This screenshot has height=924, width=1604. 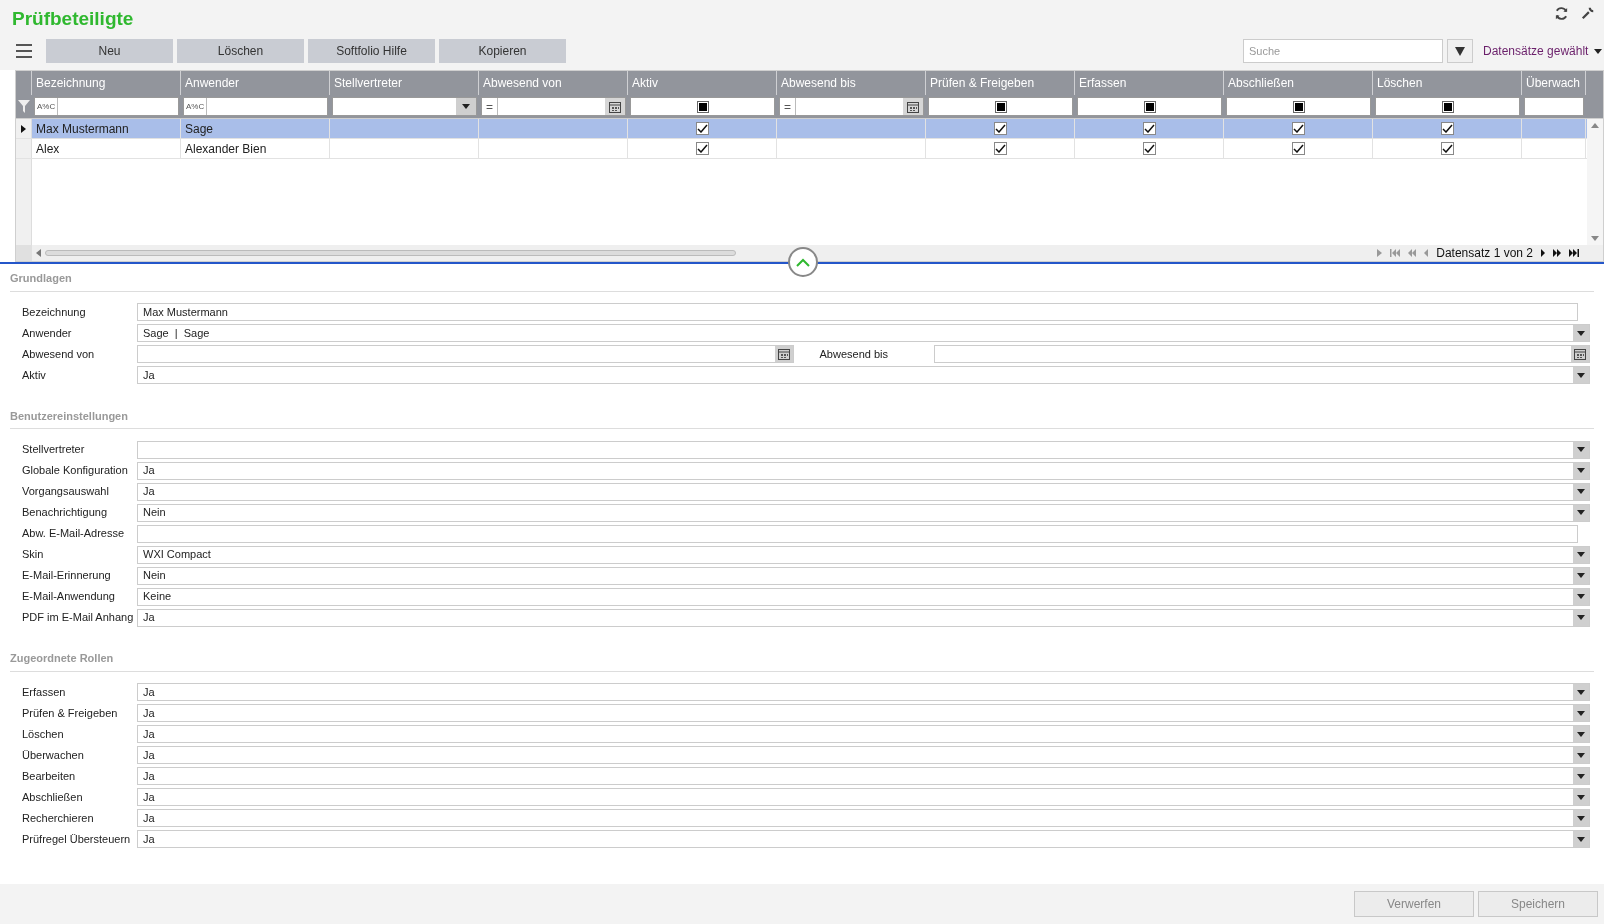 What do you see at coordinates (801, 149) in the screenshot?
I see `table-row: Alex Alexander Bien` at bounding box center [801, 149].